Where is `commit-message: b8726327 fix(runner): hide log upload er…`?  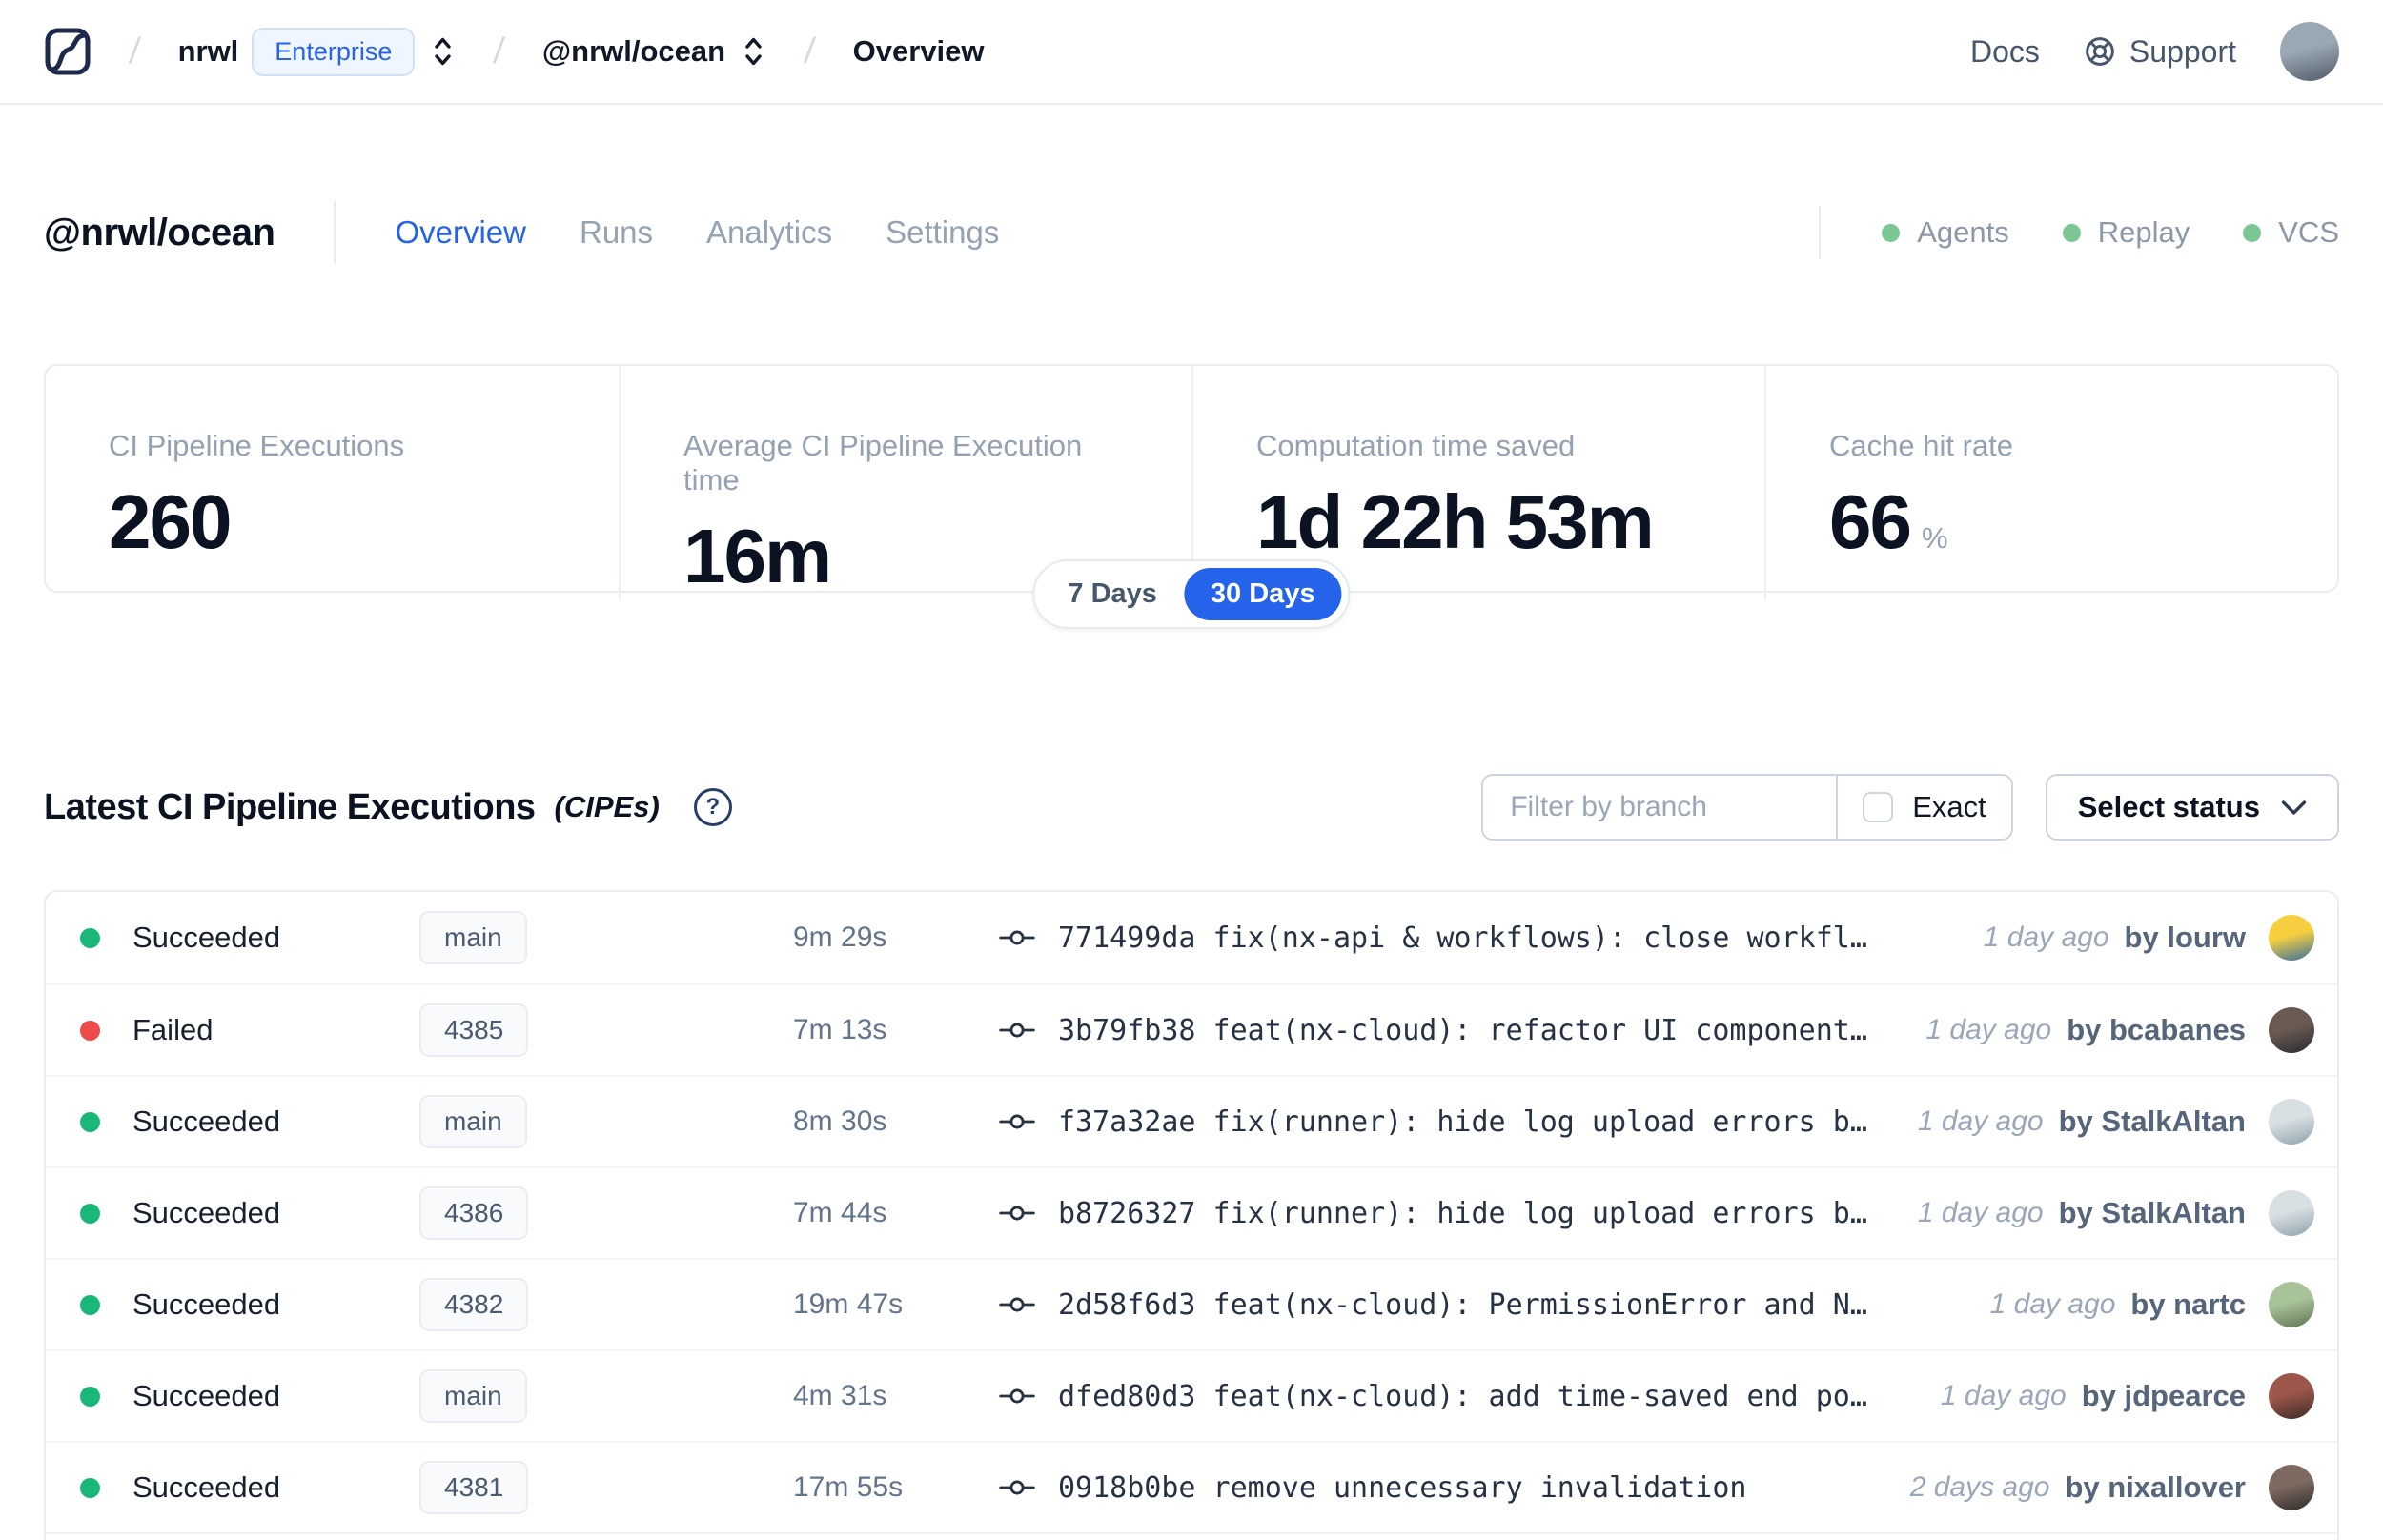 commit-message: b8726327 fix(runner): hide log upload er… is located at coordinates (1463, 1213).